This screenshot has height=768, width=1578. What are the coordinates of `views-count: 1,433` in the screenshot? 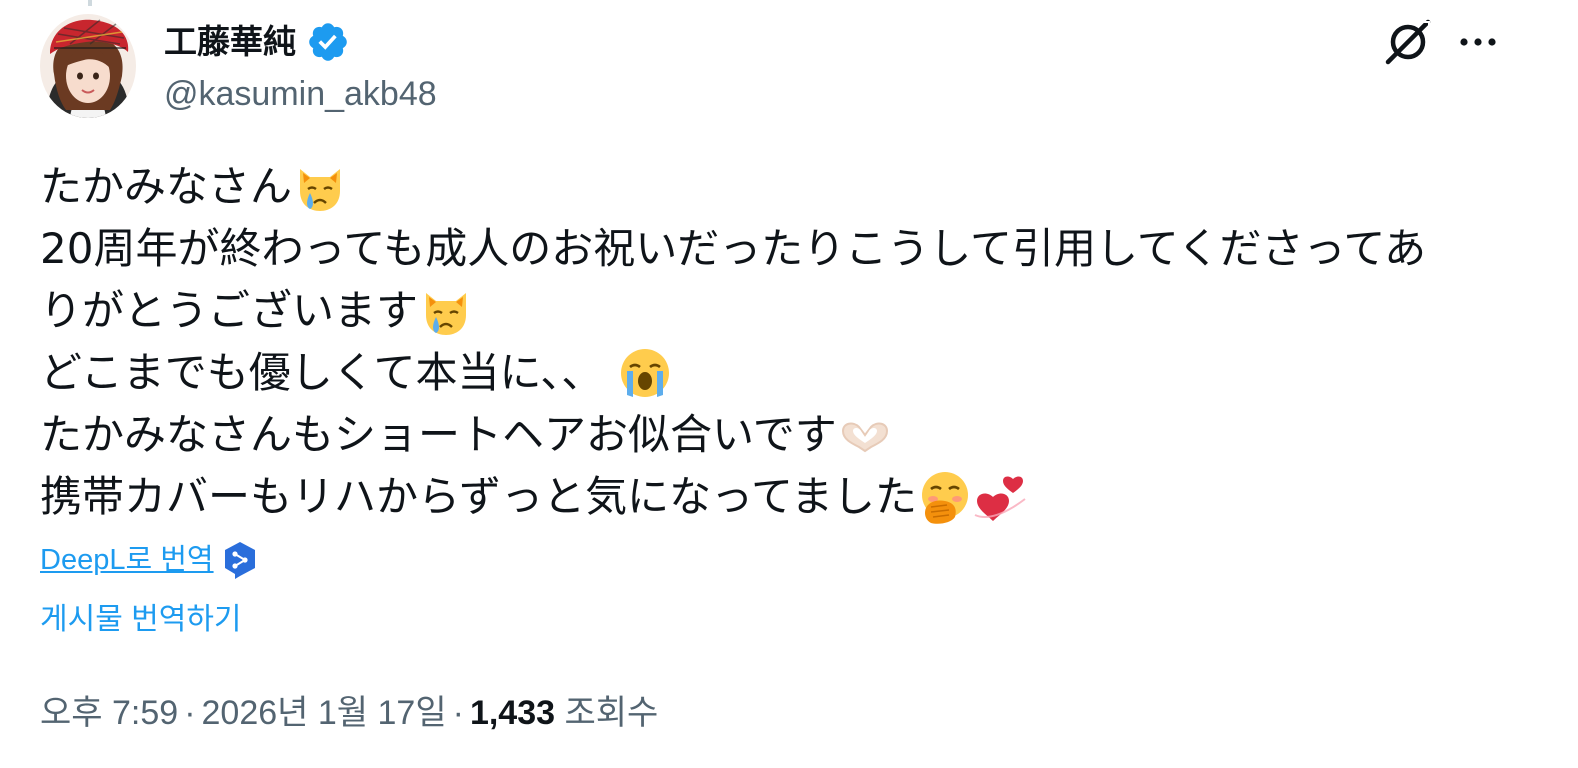 It's located at (512, 713).